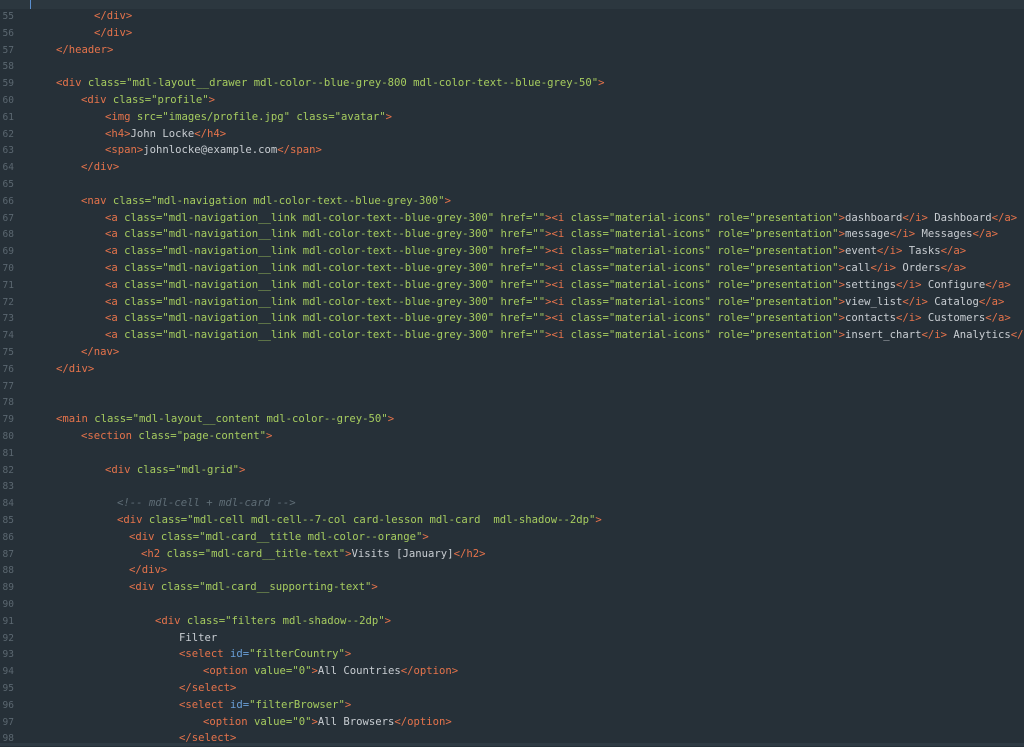 This screenshot has width=1024, height=747. What do you see at coordinates (512, 486) in the screenshot?
I see `code-line: 83` at bounding box center [512, 486].